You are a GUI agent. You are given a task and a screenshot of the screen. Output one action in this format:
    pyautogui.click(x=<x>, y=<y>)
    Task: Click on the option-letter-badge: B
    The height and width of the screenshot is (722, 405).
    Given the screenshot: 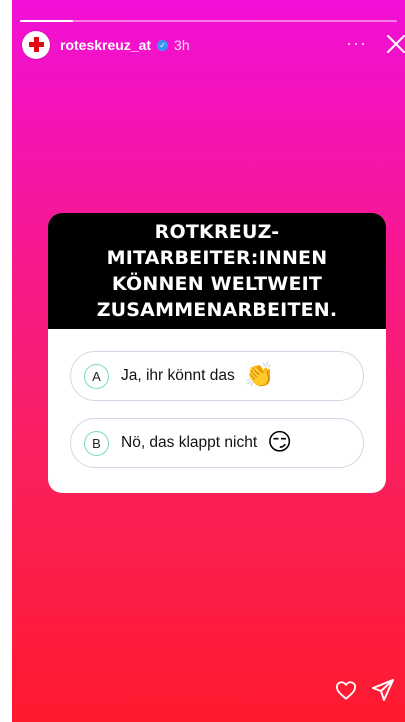 What is the action you would take?
    pyautogui.click(x=96, y=443)
    